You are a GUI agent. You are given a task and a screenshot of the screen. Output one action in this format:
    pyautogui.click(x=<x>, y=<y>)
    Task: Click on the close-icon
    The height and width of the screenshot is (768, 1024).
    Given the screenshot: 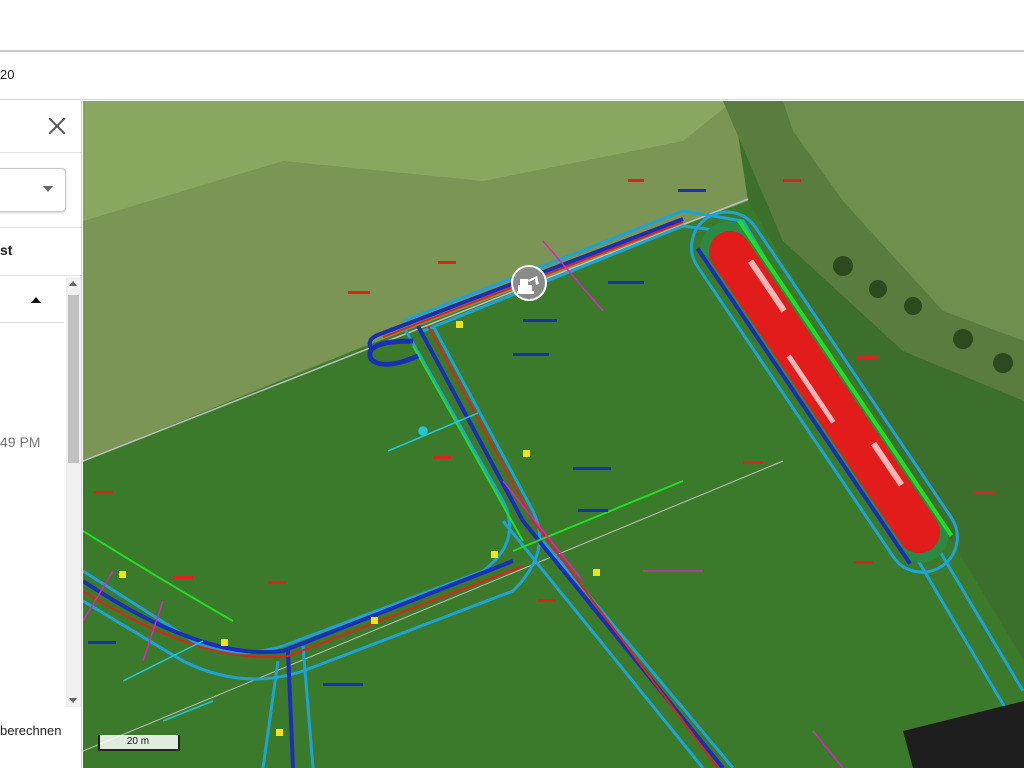 What is the action you would take?
    pyautogui.click(x=57, y=126)
    